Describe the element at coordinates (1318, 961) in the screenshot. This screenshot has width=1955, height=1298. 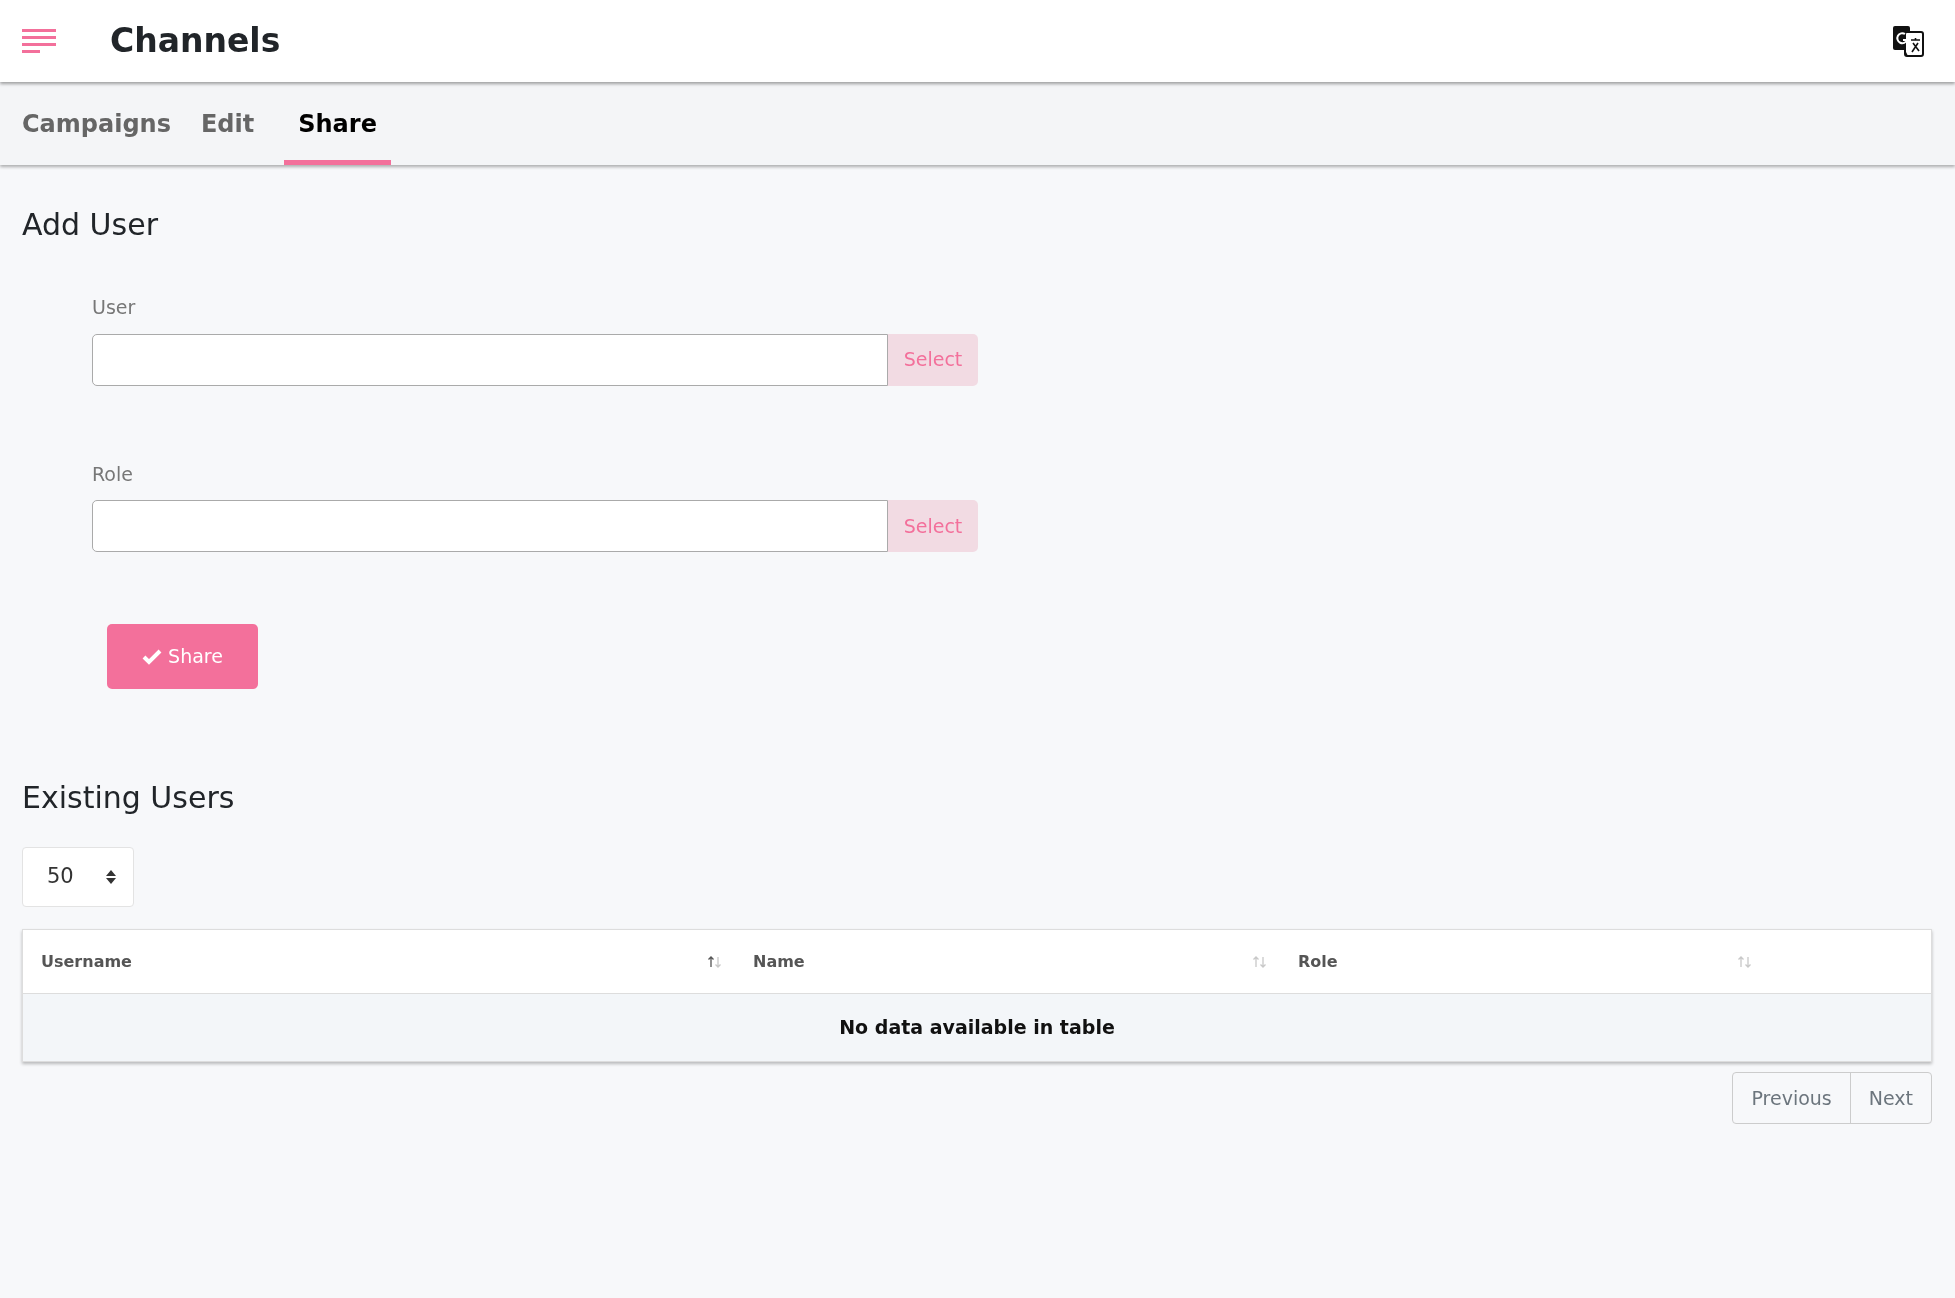
I see `column-header: Role` at that location.